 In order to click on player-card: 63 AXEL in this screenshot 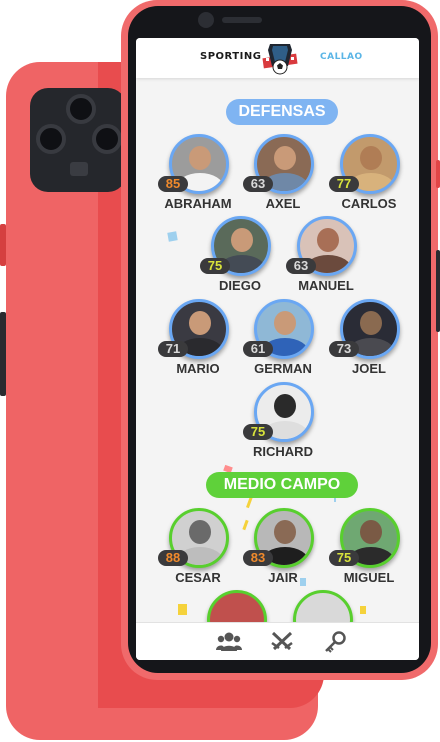, I will do `click(283, 176)`.